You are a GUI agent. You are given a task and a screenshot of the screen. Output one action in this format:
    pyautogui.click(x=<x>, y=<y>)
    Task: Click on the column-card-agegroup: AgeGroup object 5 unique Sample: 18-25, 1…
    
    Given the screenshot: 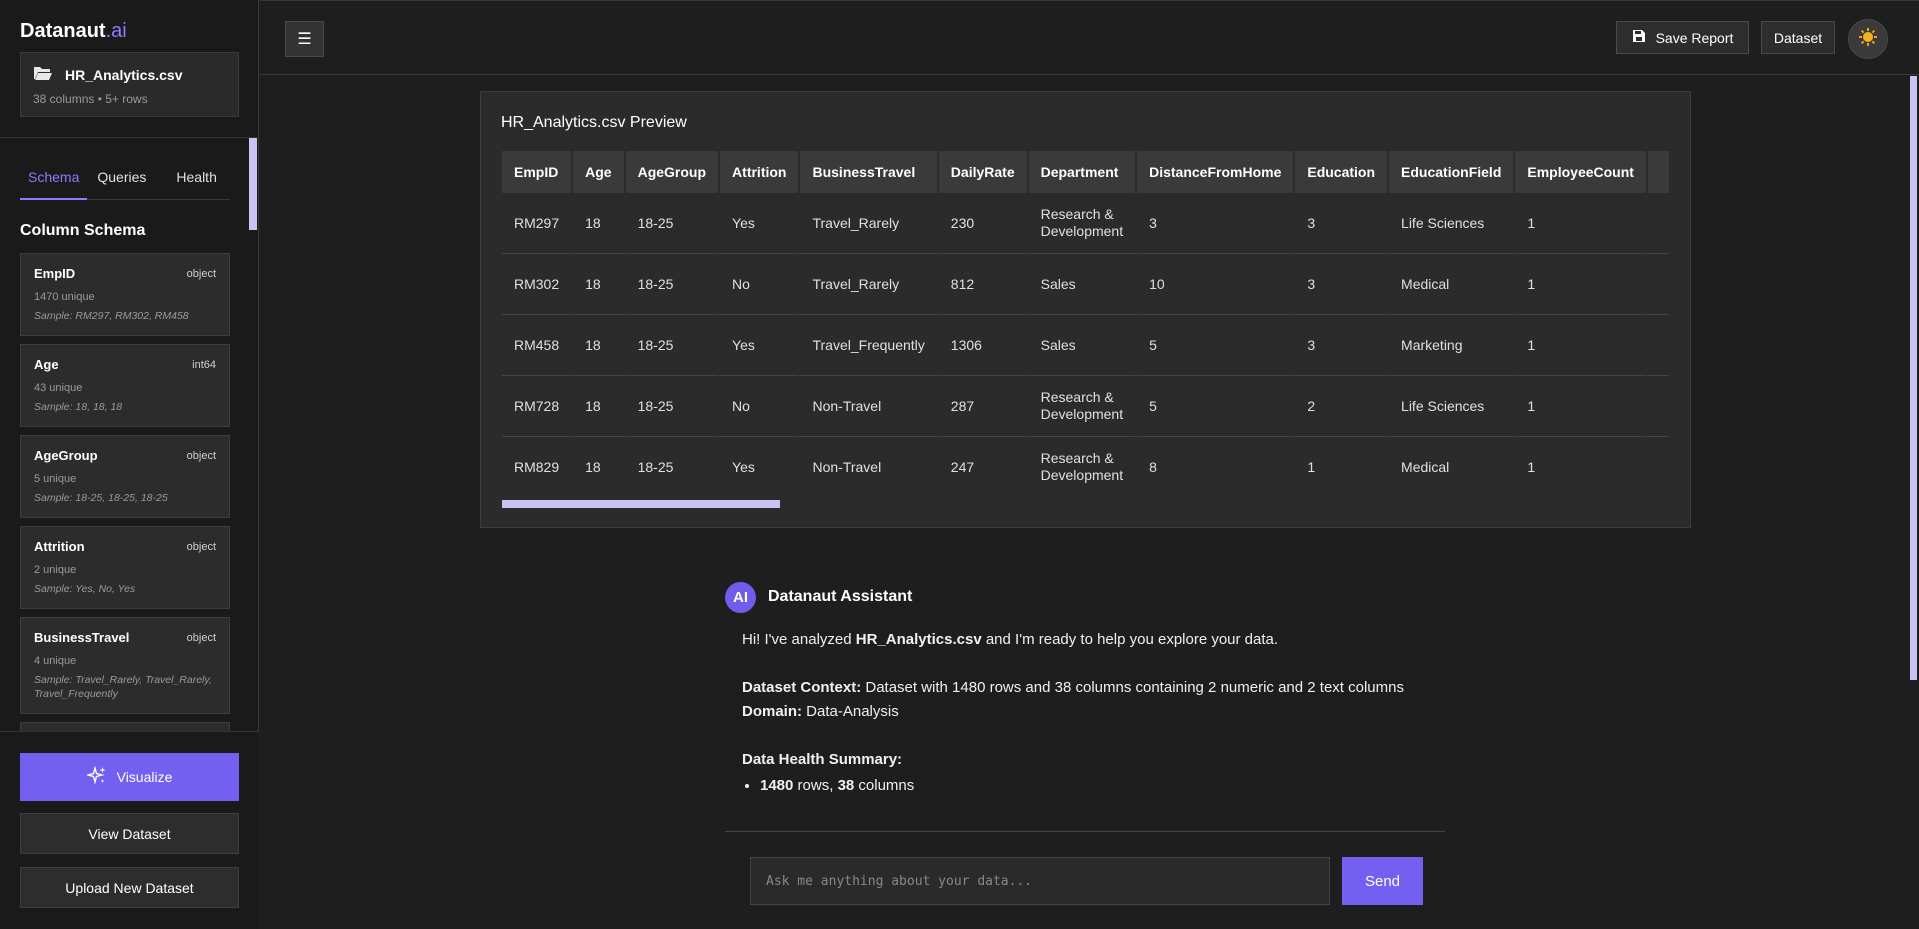 What is the action you would take?
    pyautogui.click(x=125, y=476)
    